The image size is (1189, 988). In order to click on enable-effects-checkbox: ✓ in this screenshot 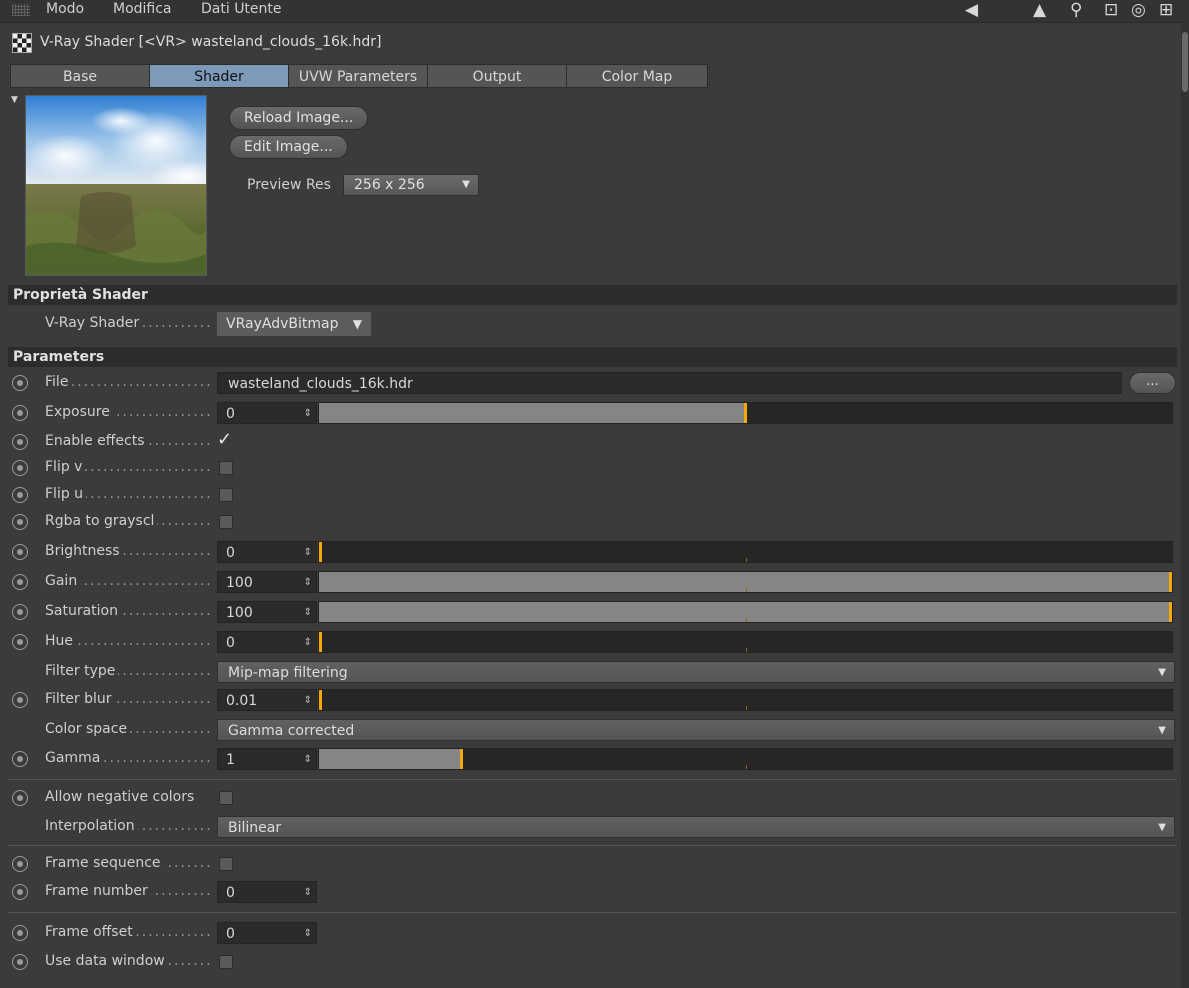, I will do `click(224, 439)`.